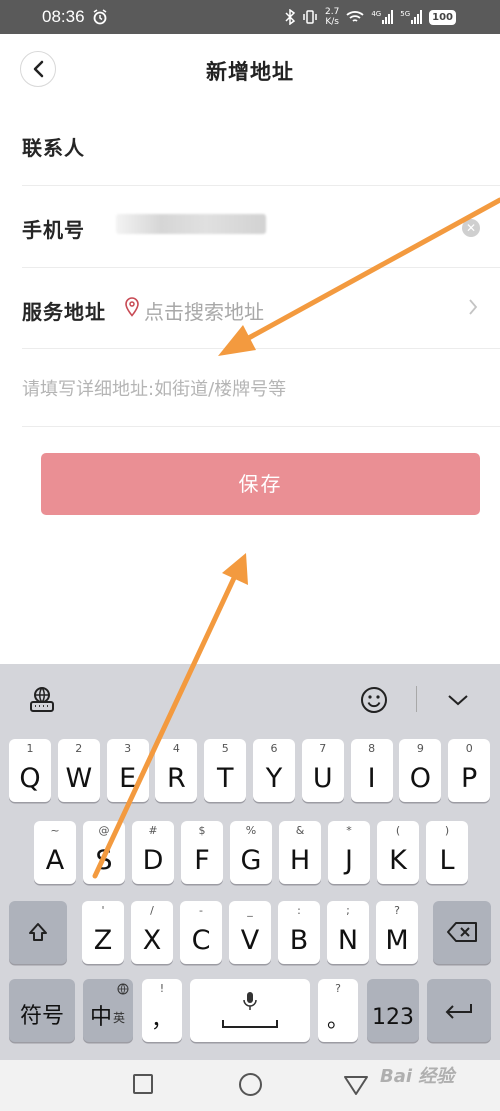 The height and width of the screenshot is (1111, 500). I want to click on location-pin-icon, so click(132, 307).